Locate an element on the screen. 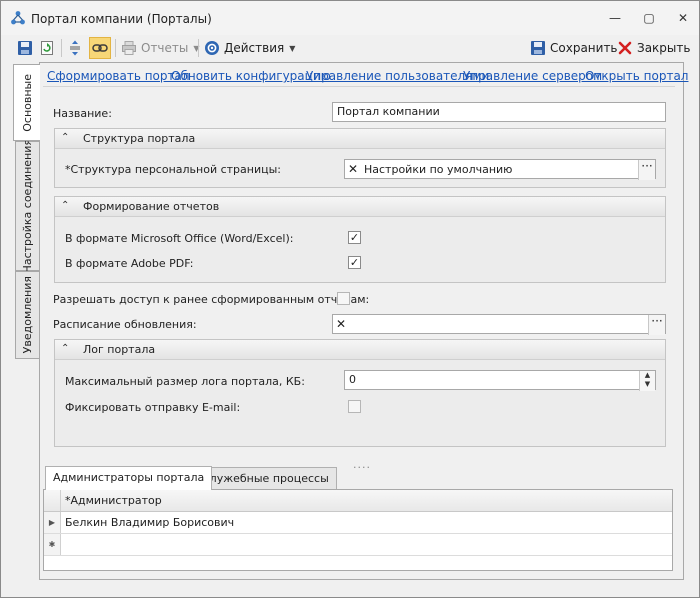 The image size is (700, 598). expand-vertical-icon is located at coordinates (75, 48).